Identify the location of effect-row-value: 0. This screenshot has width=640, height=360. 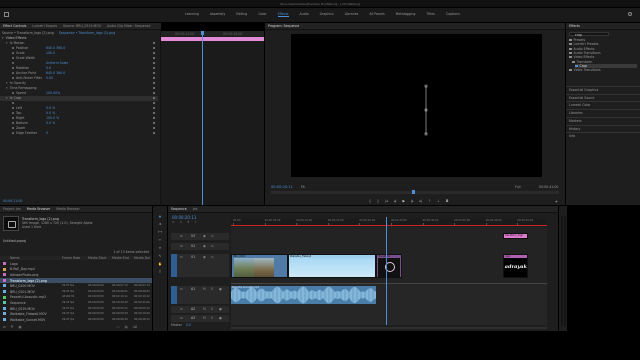
(47, 133).